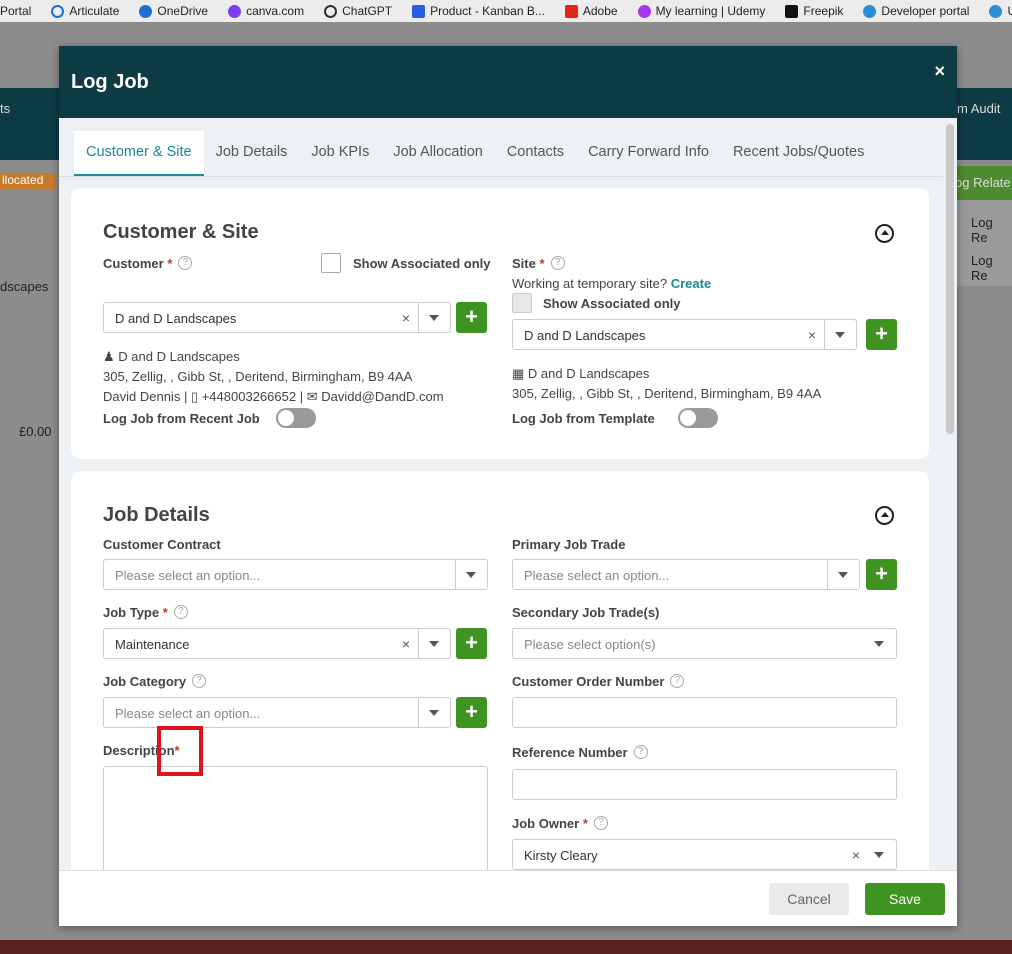 The height and width of the screenshot is (954, 1012). I want to click on site-select: D and D Landscapes ×, so click(684, 334).